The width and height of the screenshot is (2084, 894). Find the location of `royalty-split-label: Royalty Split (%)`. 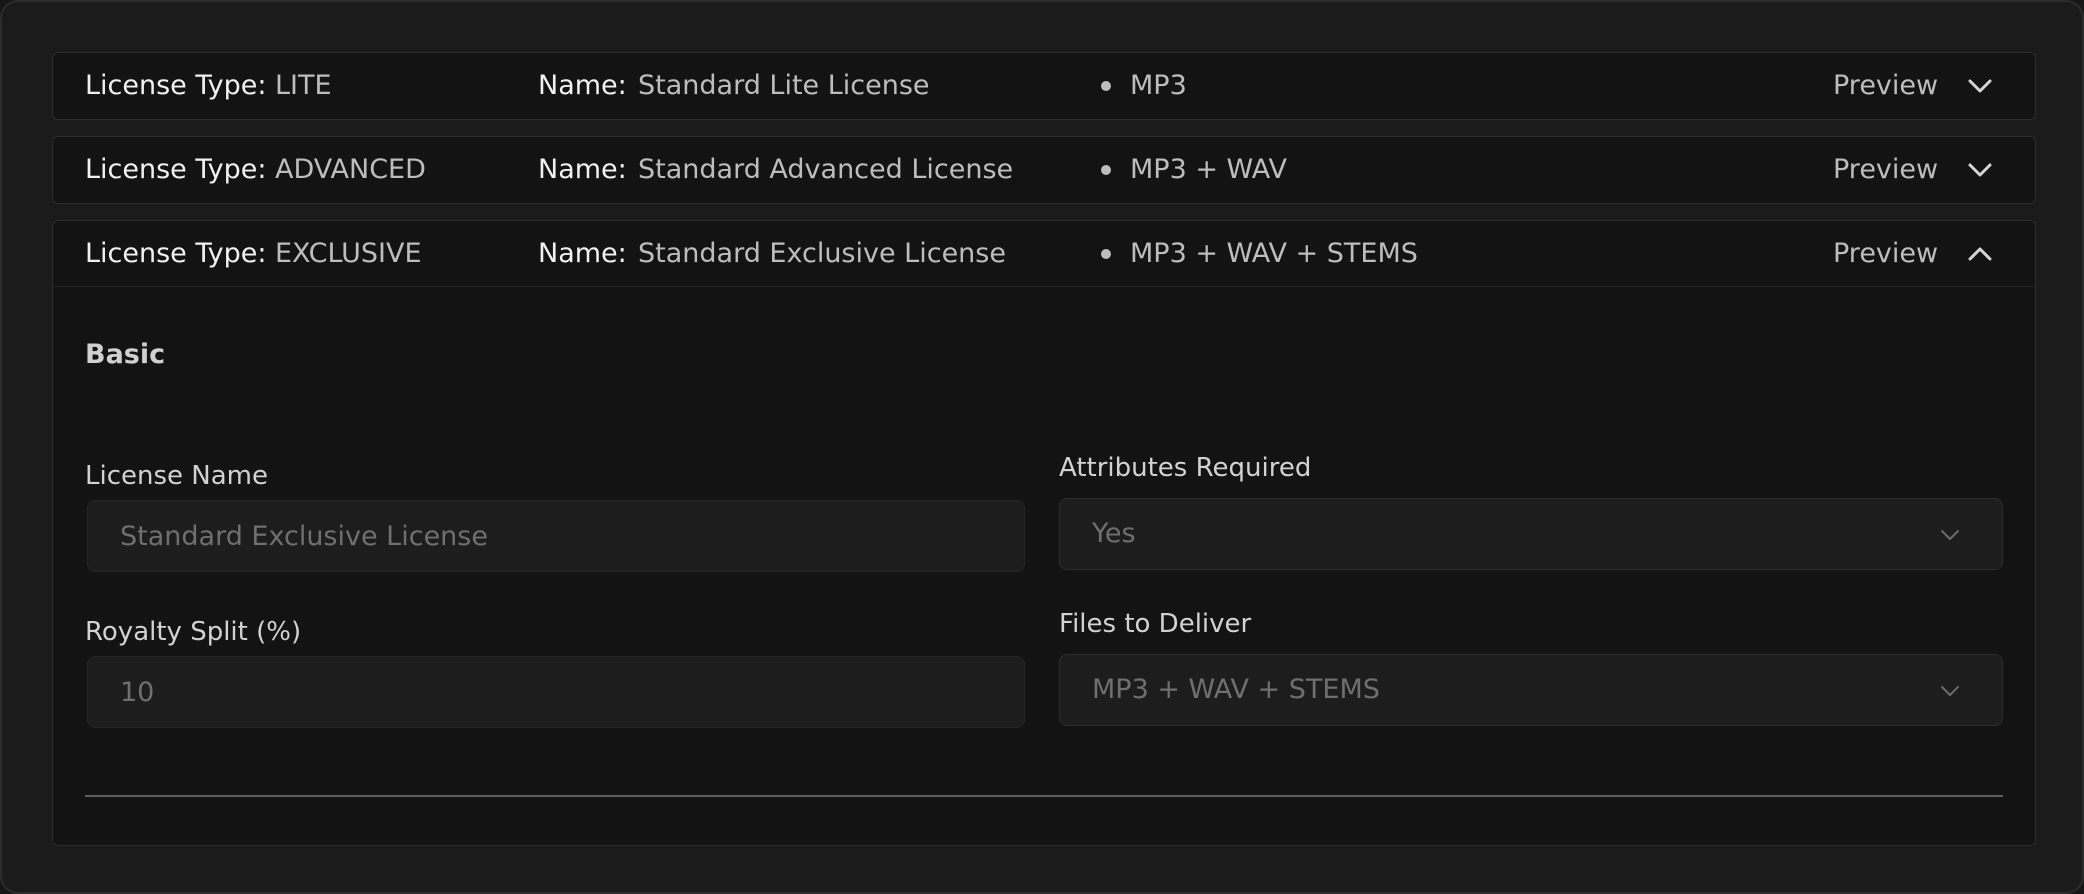

royalty-split-label: Royalty Split (%) is located at coordinates (193, 632).